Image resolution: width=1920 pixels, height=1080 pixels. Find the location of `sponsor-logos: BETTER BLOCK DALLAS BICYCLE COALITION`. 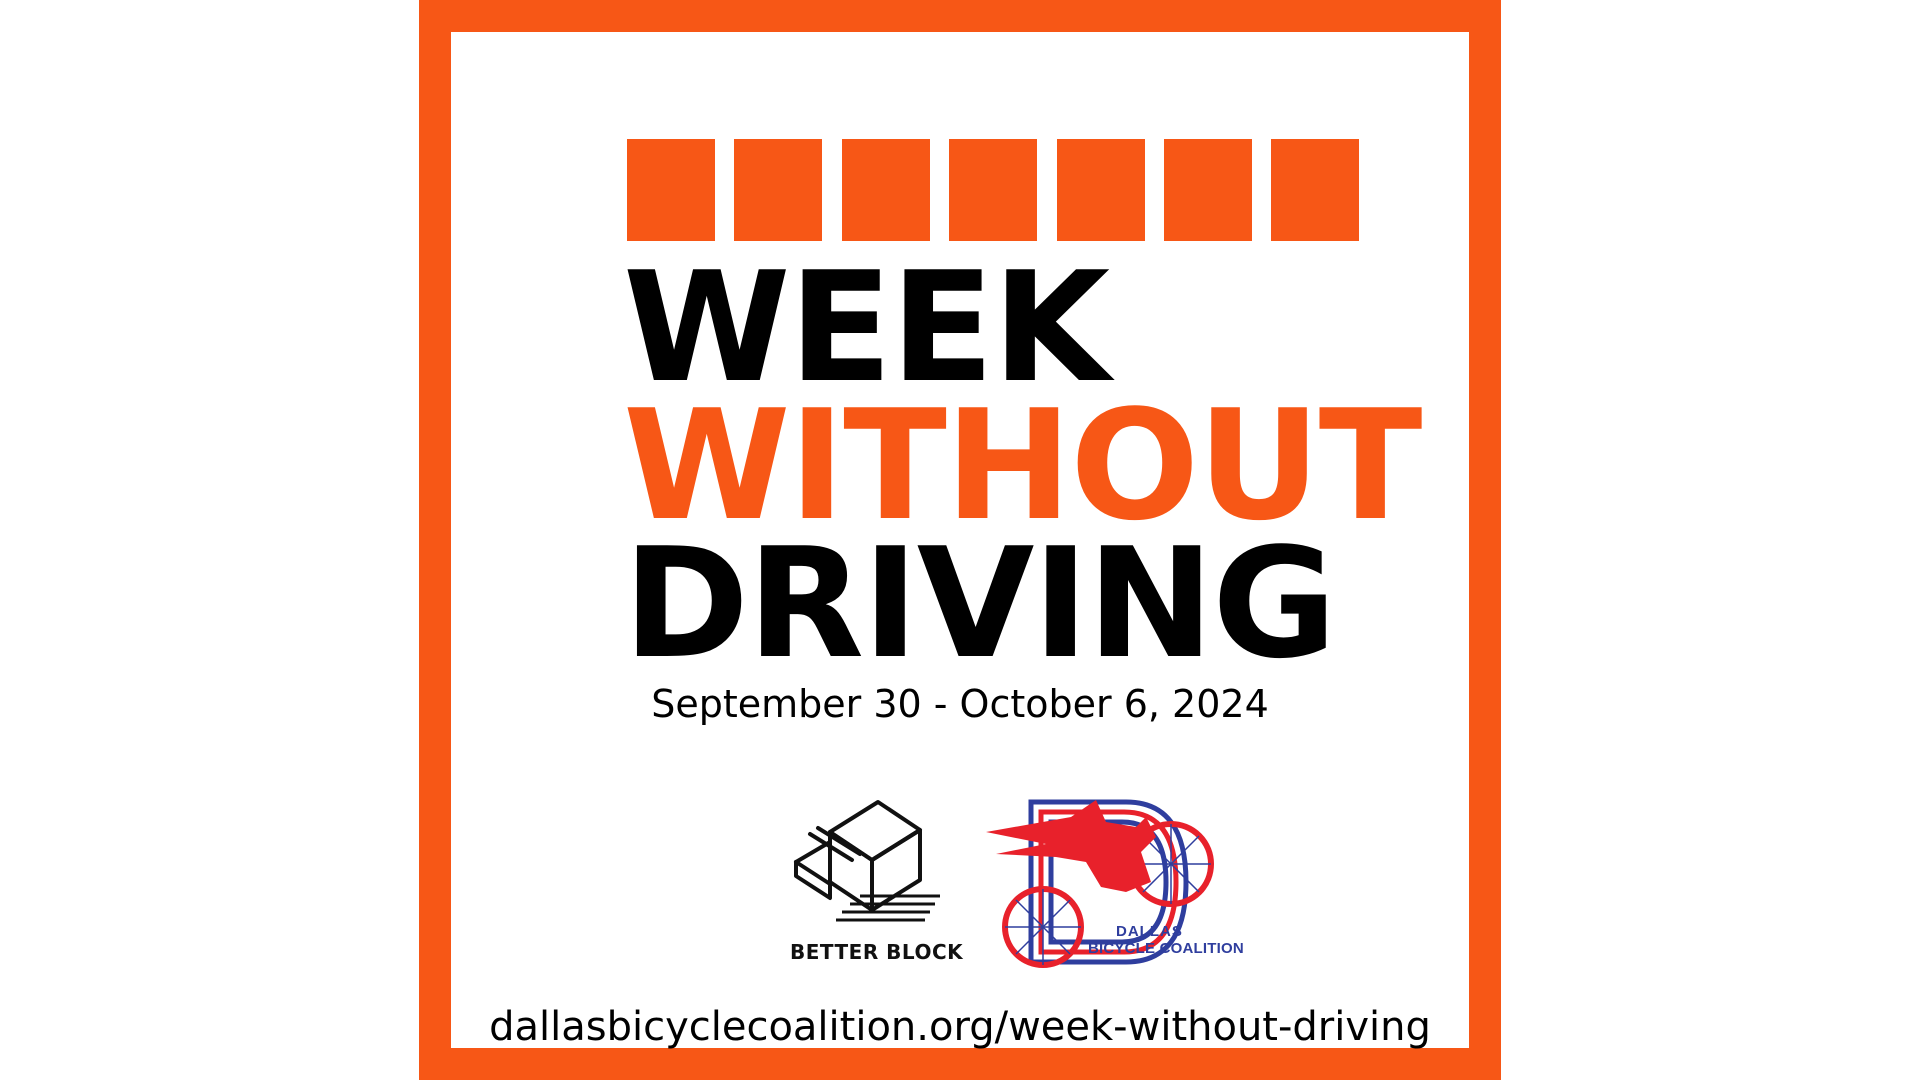

sponsor-logos: BETTER BLOCK DALLAS BICYCLE COALITION is located at coordinates (960, 882).